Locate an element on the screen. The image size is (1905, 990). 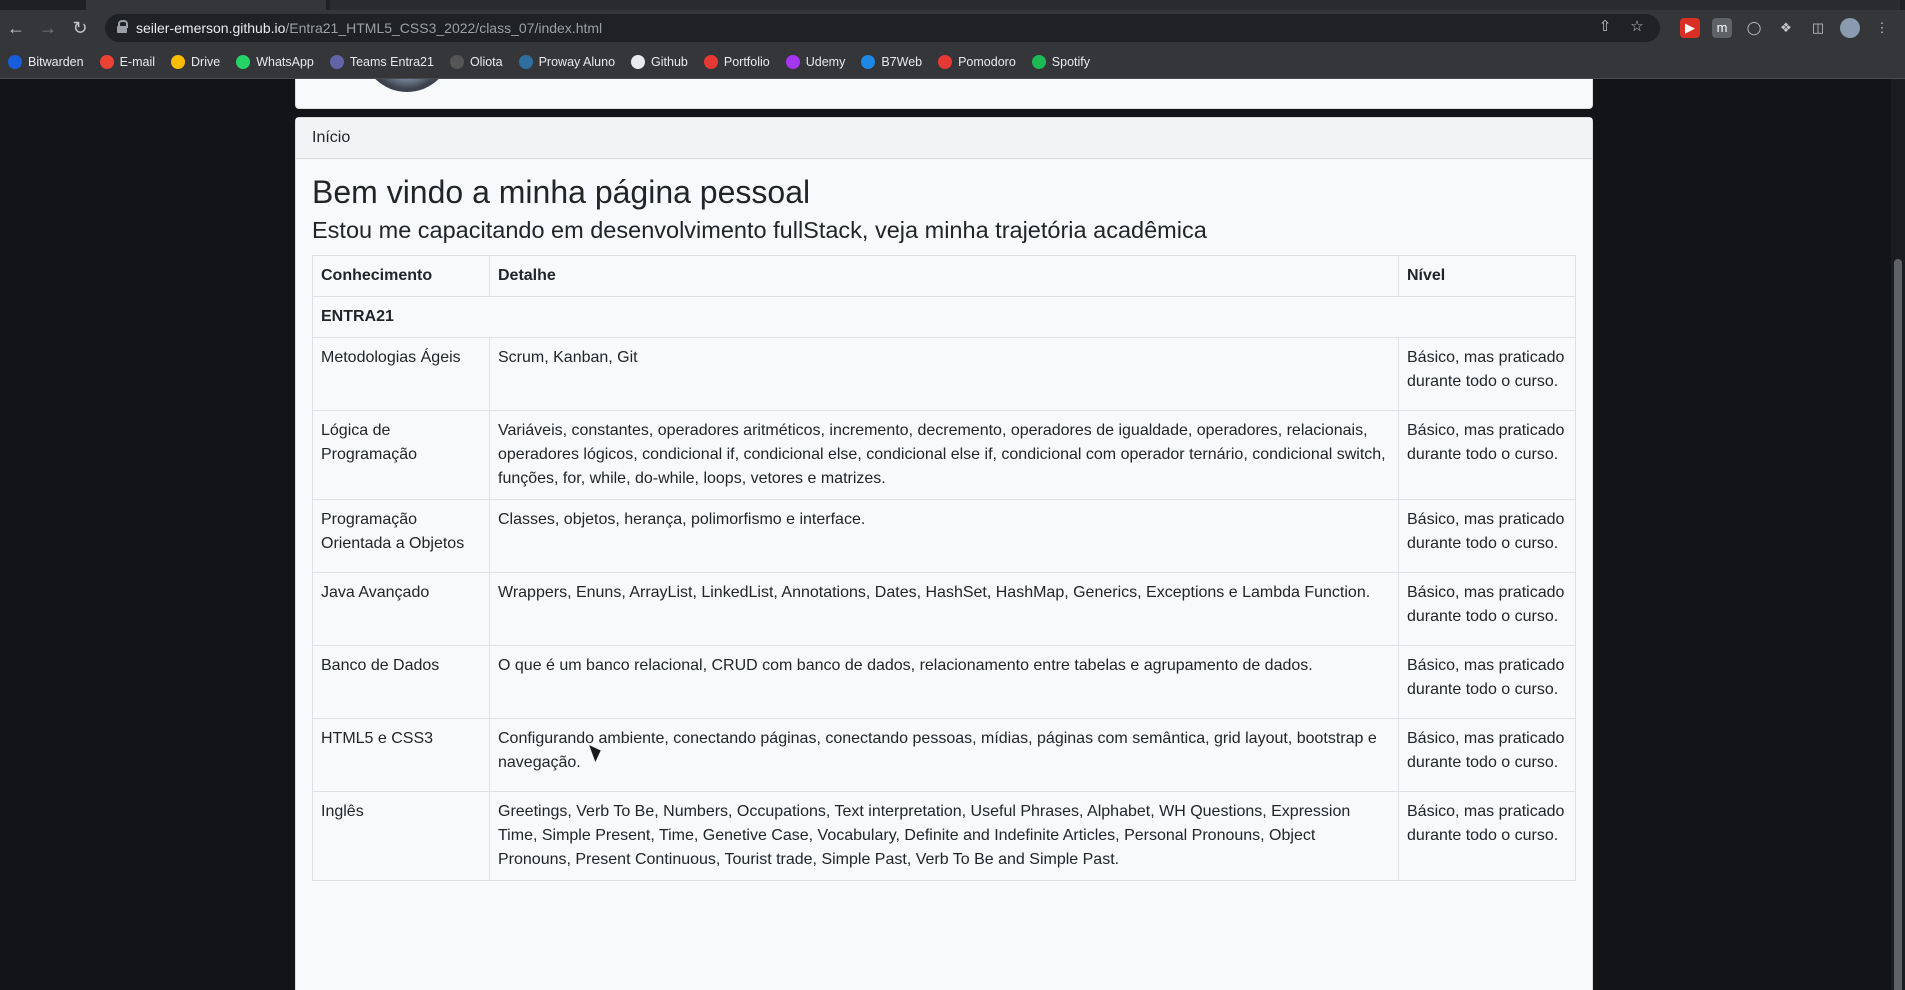
cell-topic: Banco de Dados is located at coordinates (401, 682).